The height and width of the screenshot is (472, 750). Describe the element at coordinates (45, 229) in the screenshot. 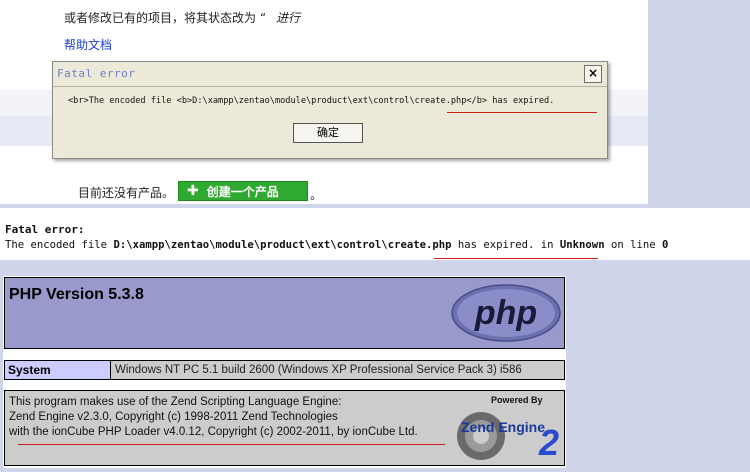

I see `fatal-heading: Fatal error:` at that location.